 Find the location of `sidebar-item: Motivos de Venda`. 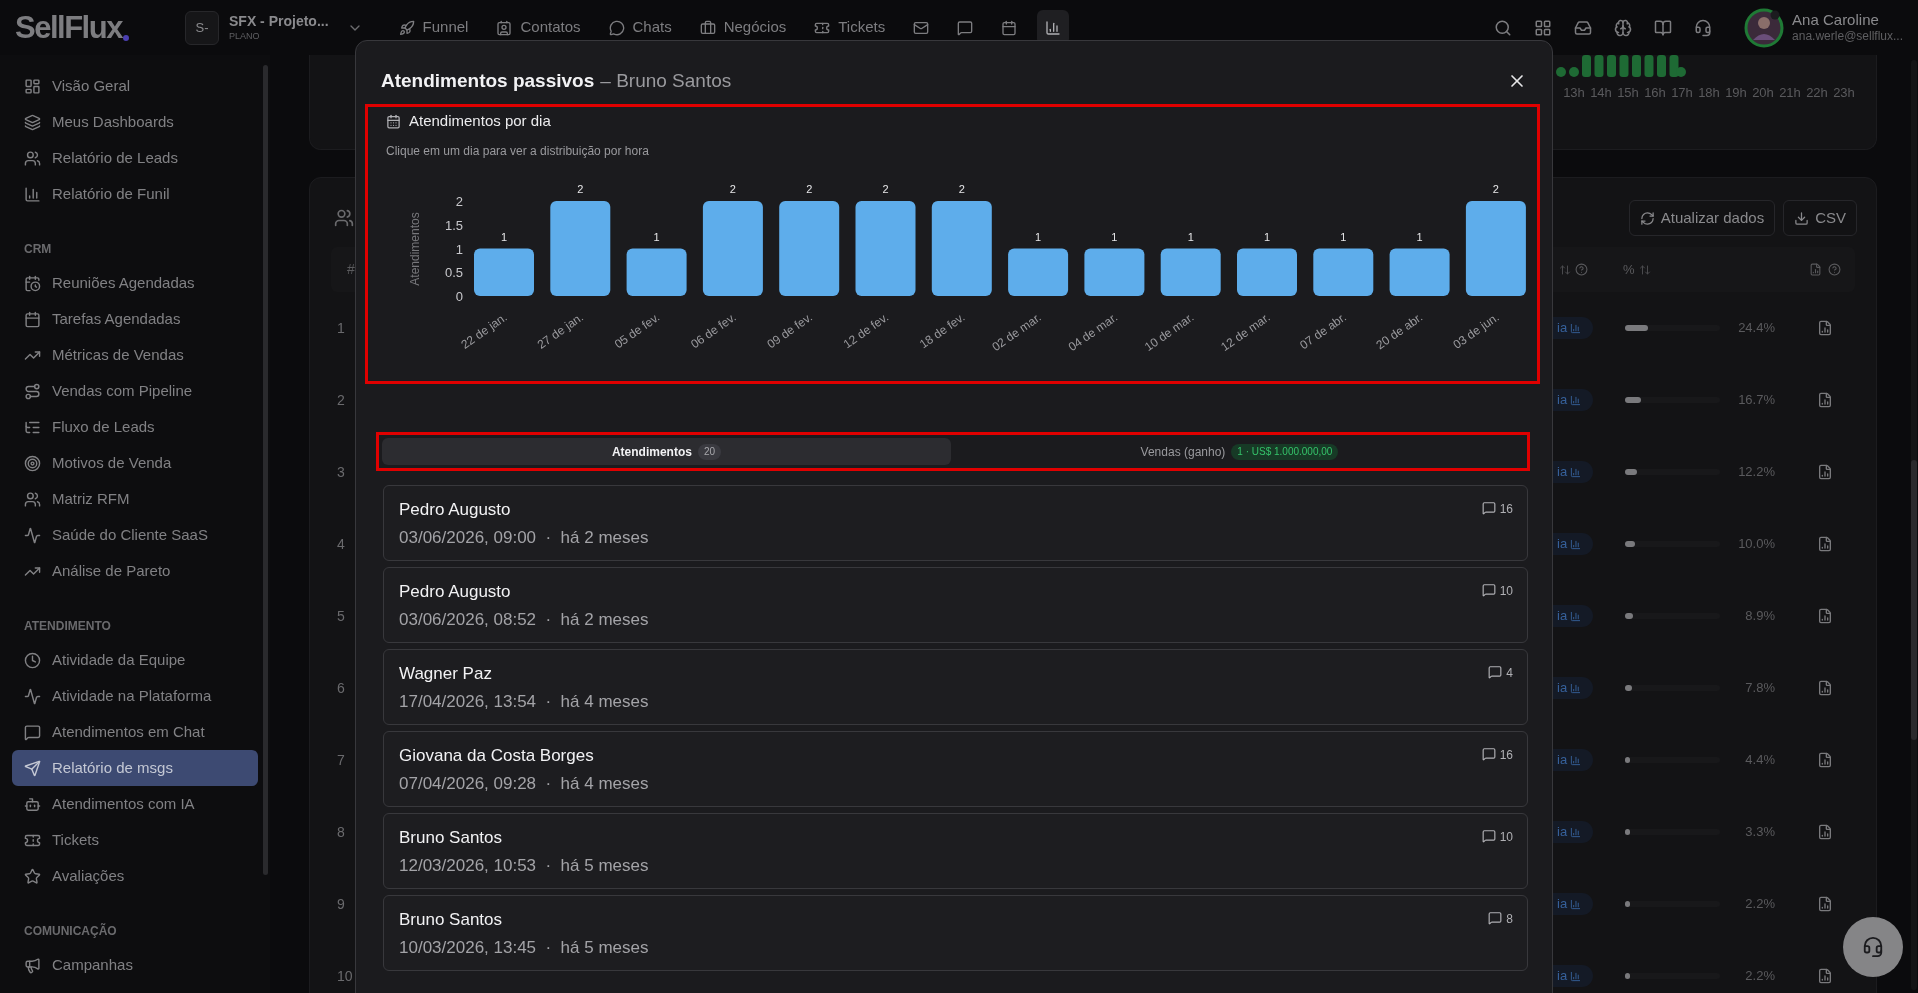

sidebar-item: Motivos de Venda is located at coordinates (135, 463).